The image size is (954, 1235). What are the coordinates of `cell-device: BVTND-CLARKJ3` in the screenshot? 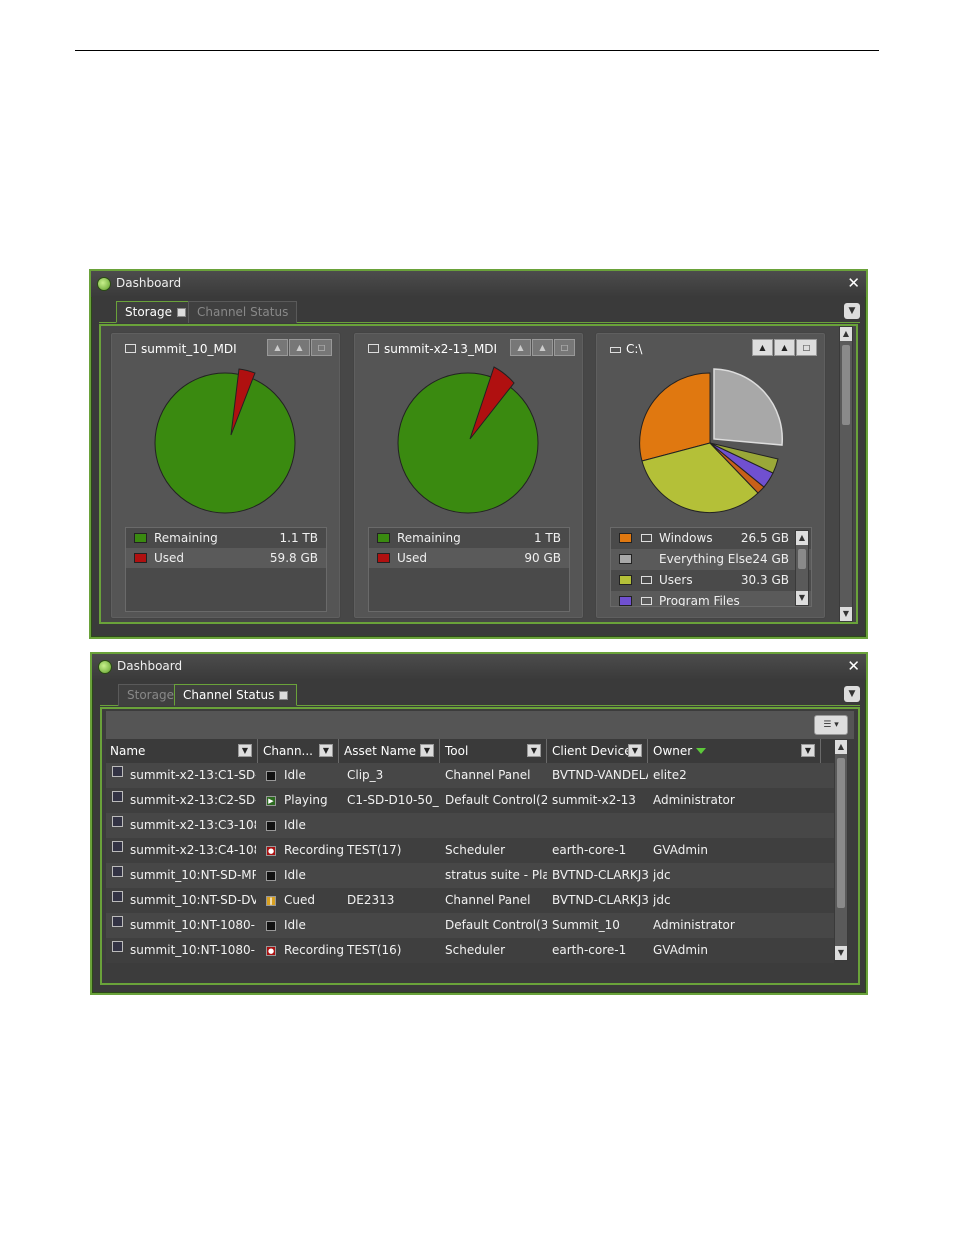 It's located at (600, 875).